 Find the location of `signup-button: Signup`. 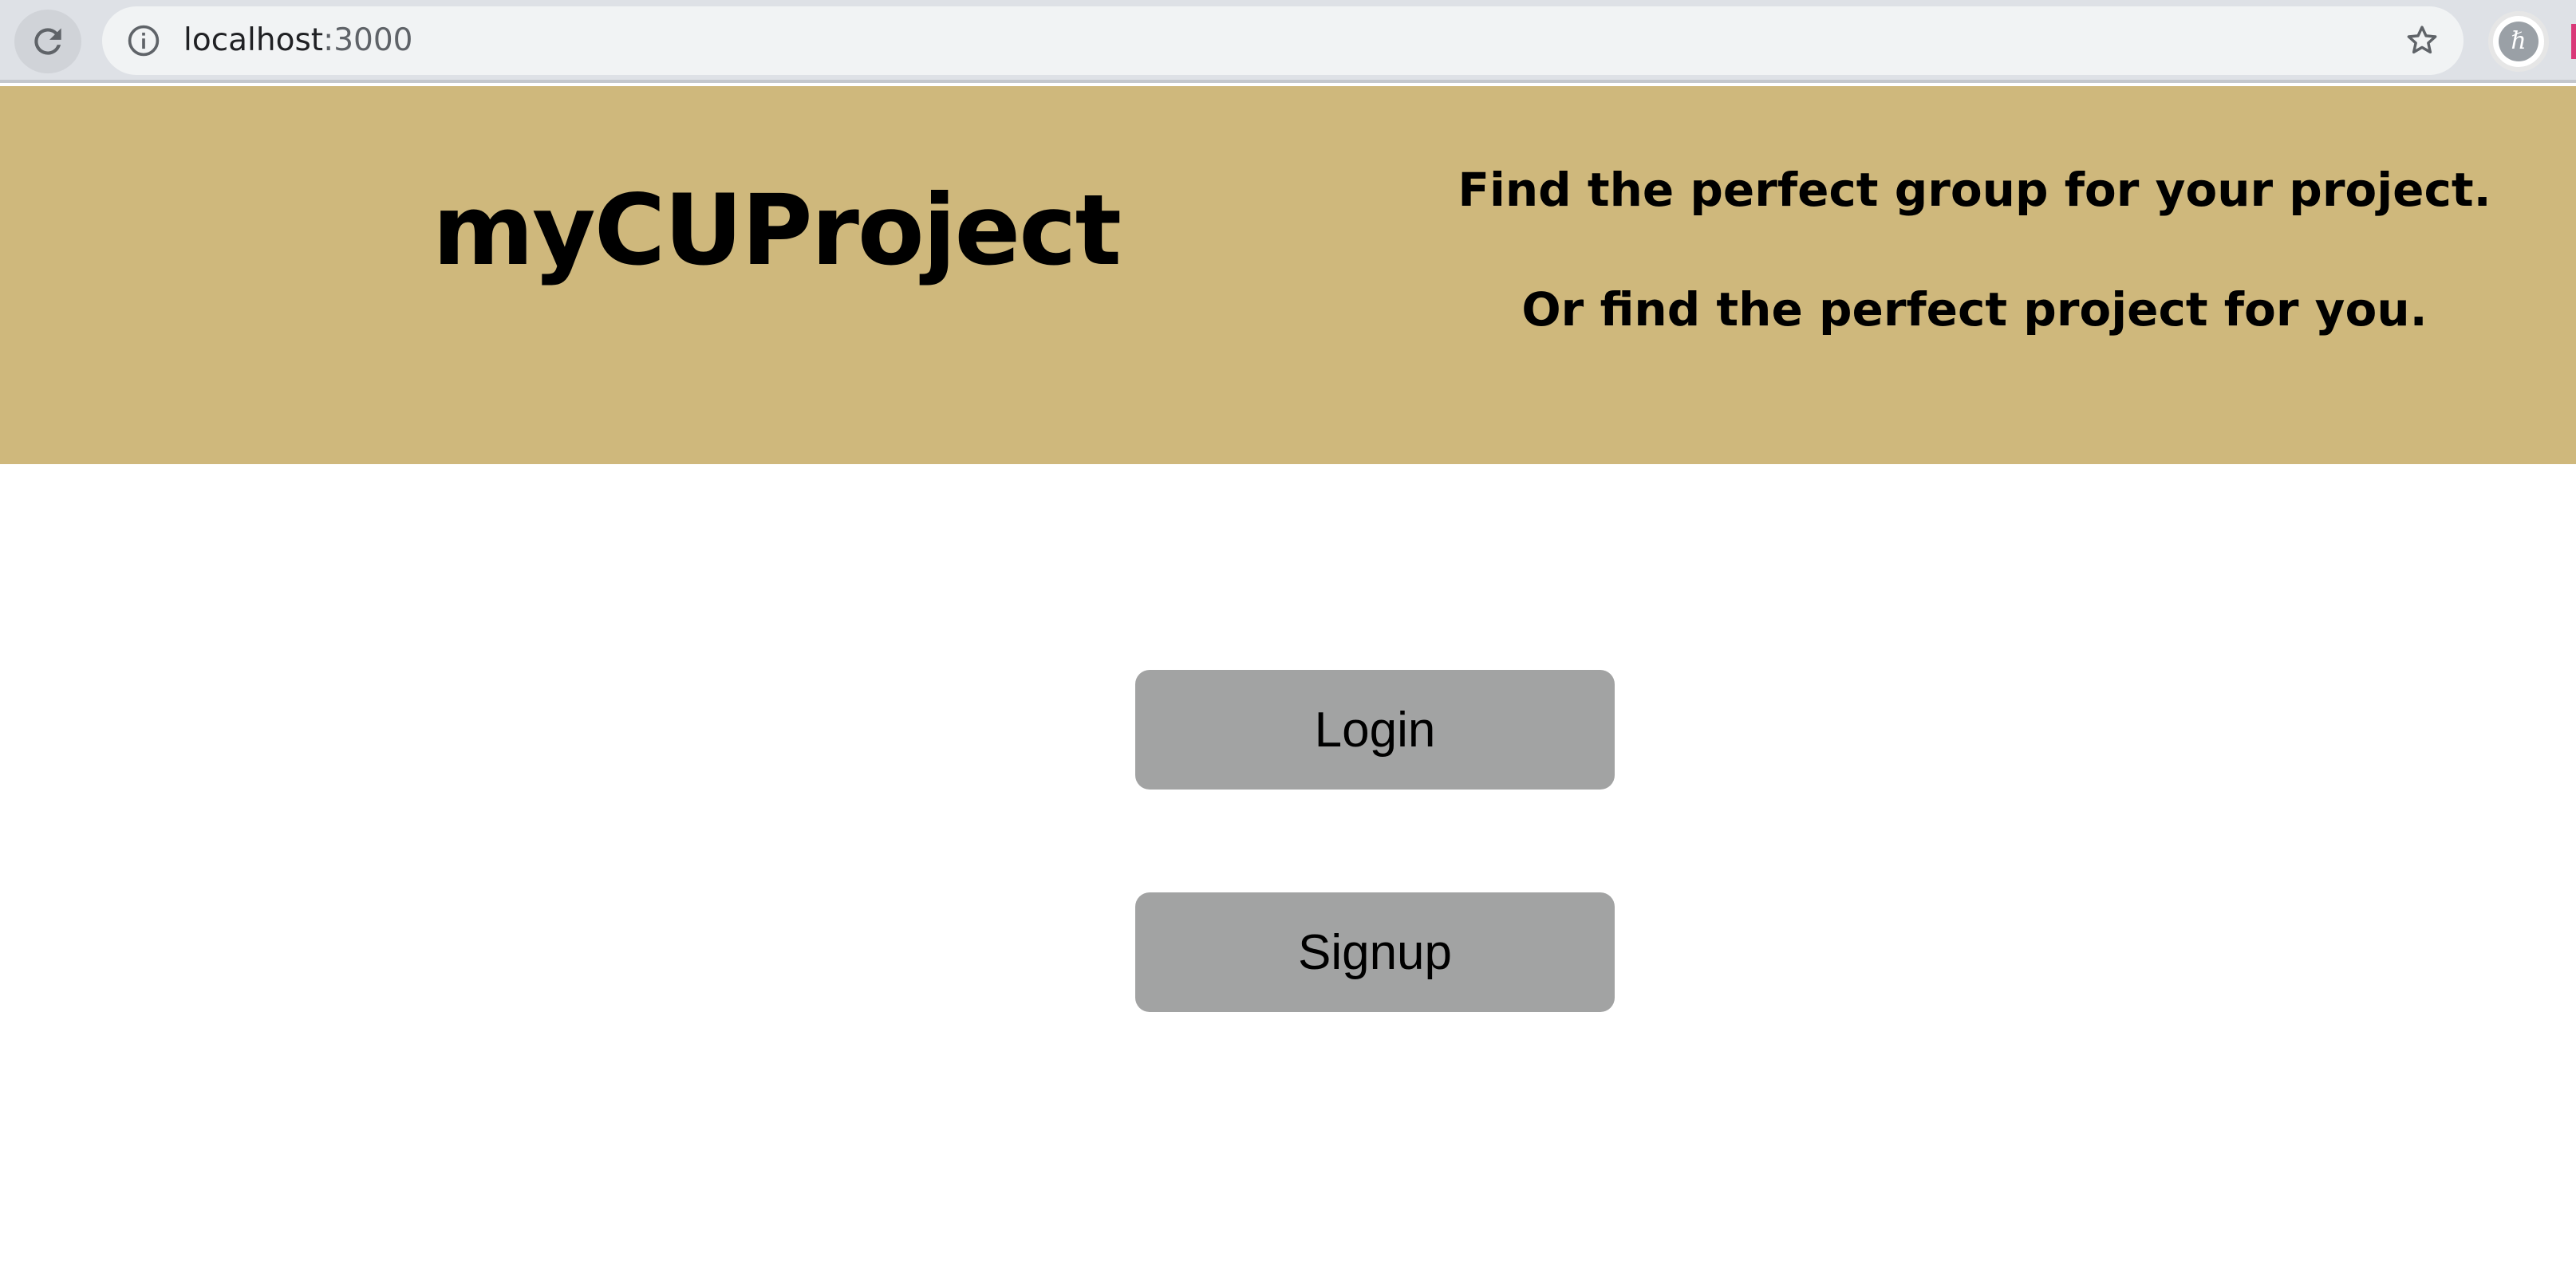

signup-button: Signup is located at coordinates (1375, 952).